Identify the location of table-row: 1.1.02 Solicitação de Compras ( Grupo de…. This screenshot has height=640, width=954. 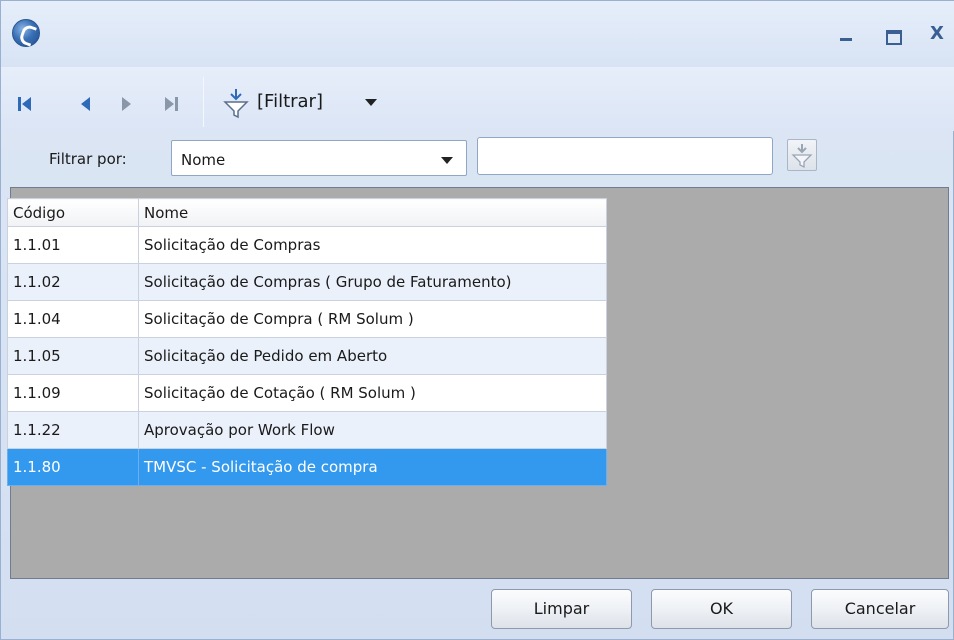
(307, 282).